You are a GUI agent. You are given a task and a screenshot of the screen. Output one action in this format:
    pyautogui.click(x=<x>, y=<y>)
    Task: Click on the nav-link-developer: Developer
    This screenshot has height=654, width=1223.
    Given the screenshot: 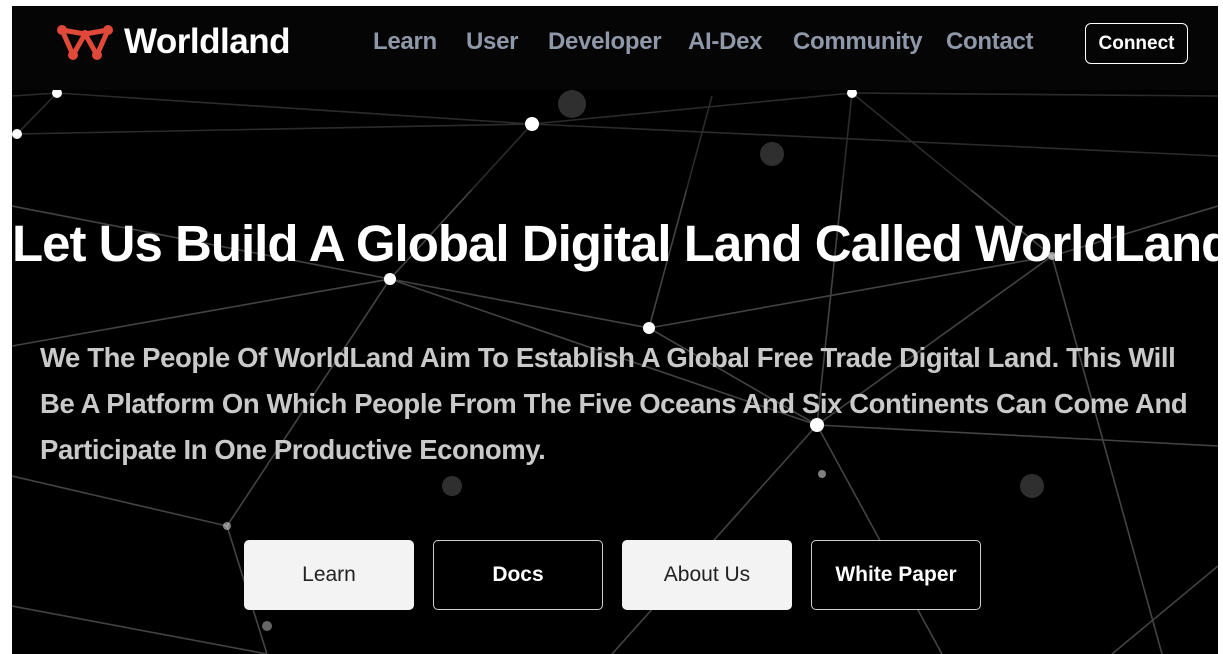 What is the action you would take?
    pyautogui.click(x=605, y=42)
    